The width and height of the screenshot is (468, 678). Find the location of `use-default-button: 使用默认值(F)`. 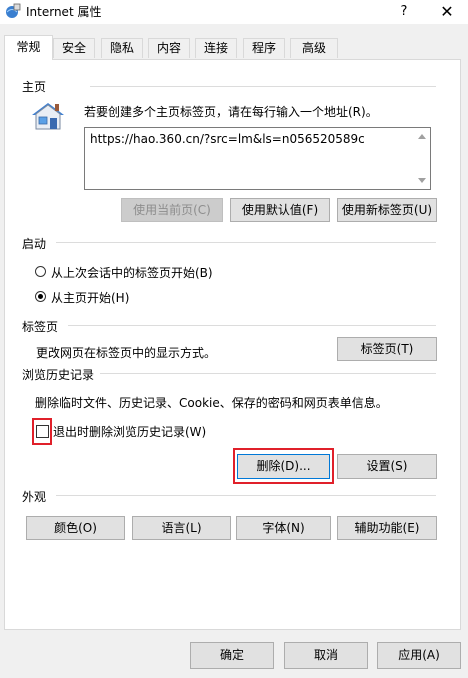

use-default-button: 使用默认值(F) is located at coordinates (280, 210).